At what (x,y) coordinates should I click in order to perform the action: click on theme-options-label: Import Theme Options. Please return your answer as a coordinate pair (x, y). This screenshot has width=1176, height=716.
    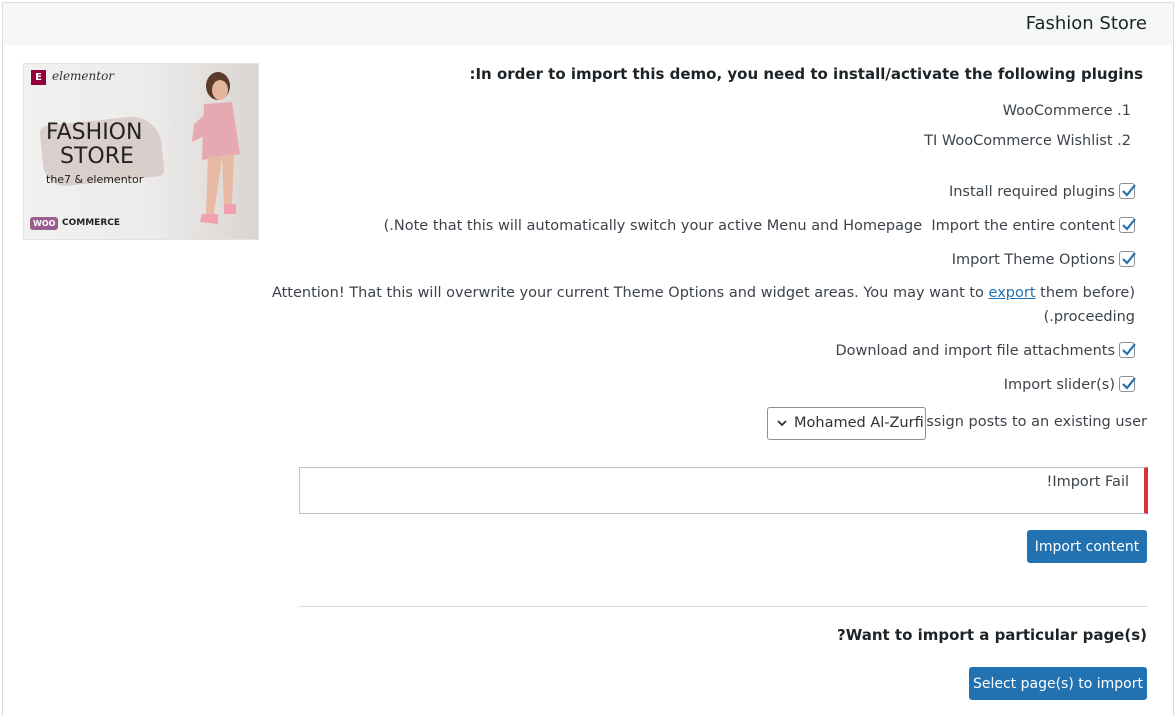
    Looking at the image, I should click on (1033, 260).